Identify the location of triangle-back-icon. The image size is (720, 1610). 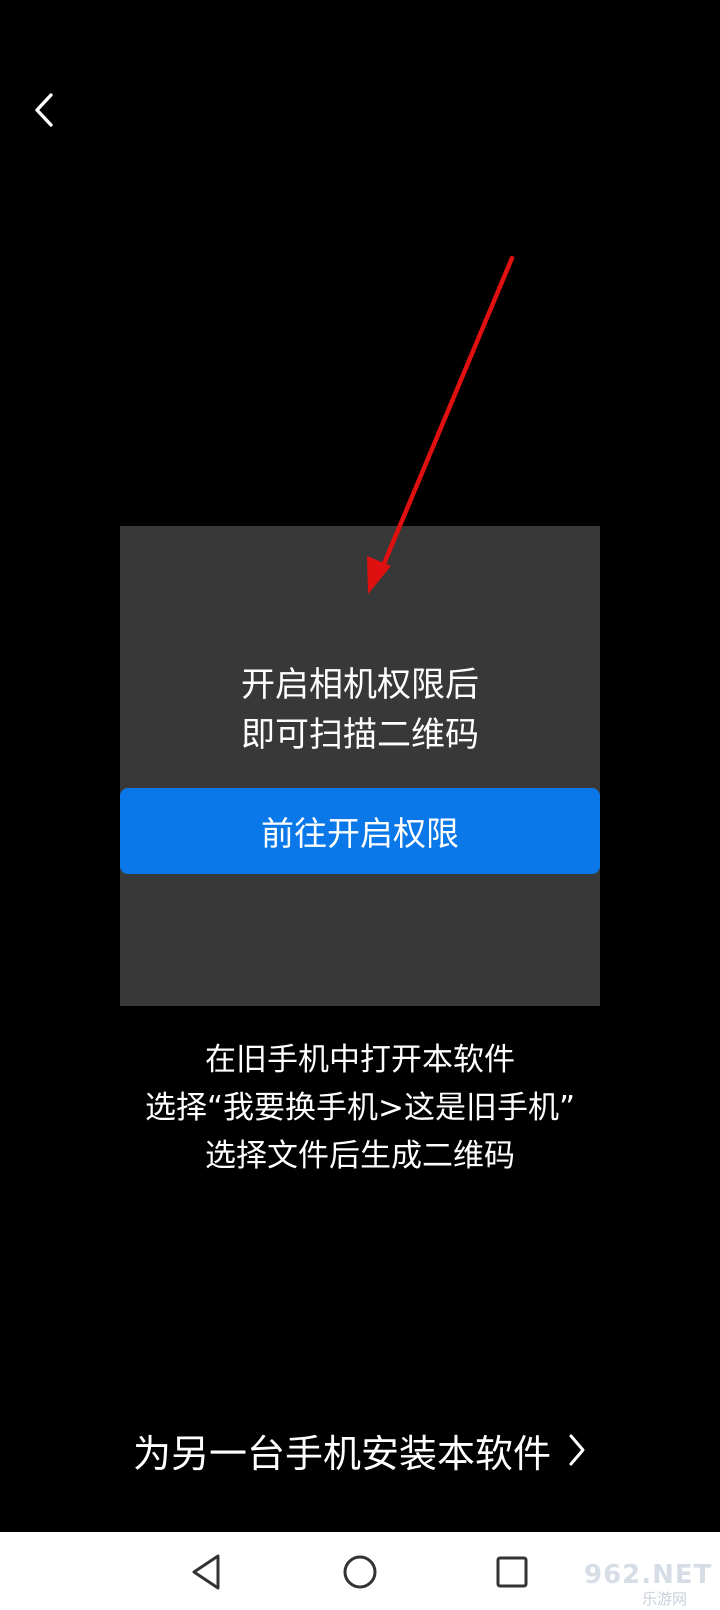
(206, 1572).